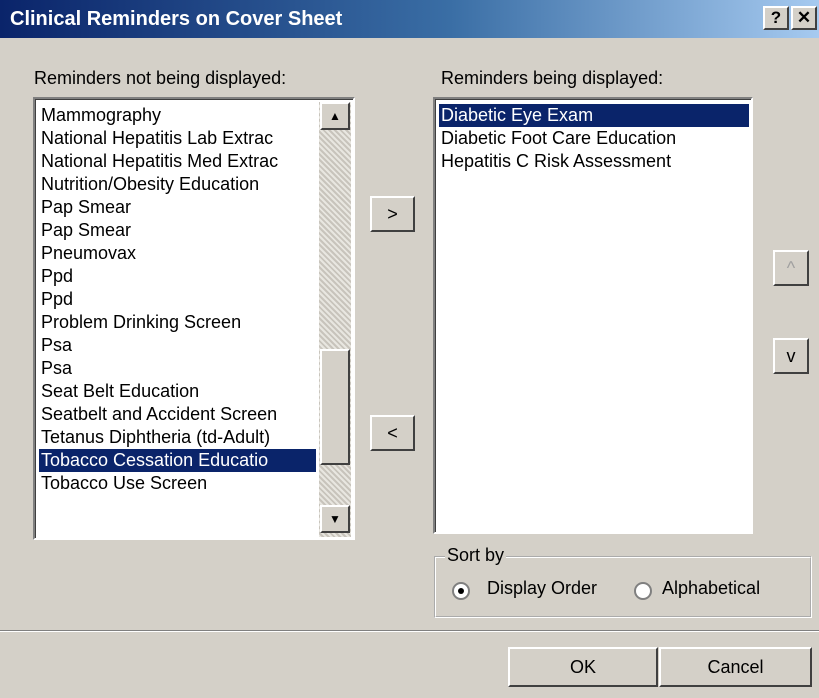  I want to click on list-item: Tetanus Diphtheria (td-Adult), so click(177, 437).